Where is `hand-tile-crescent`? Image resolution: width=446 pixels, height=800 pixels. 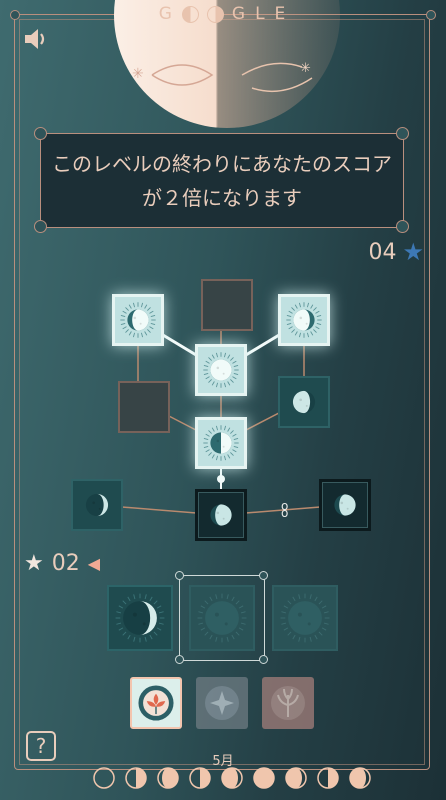 hand-tile-crescent is located at coordinates (140, 618).